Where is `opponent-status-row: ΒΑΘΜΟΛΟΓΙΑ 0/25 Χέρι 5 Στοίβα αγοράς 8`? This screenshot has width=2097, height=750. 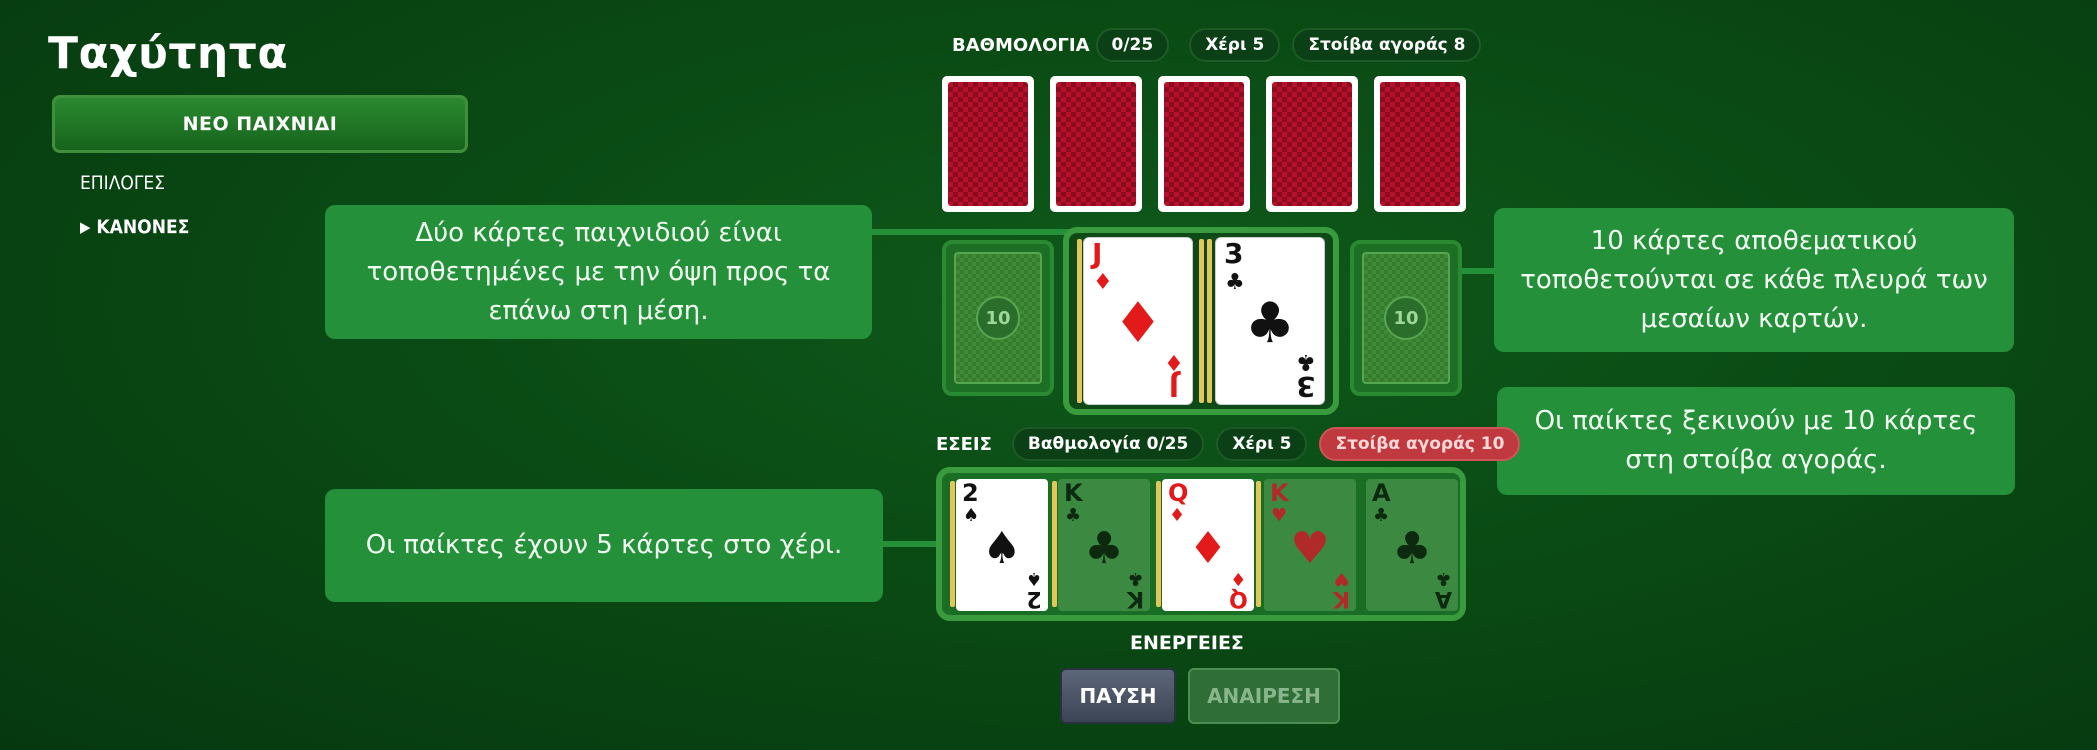 opponent-status-row: ΒΑΘΜΟΛΟΓΙΑ 0/25 Χέρι 5 Στοίβα αγοράς 8 is located at coordinates (1217, 45).